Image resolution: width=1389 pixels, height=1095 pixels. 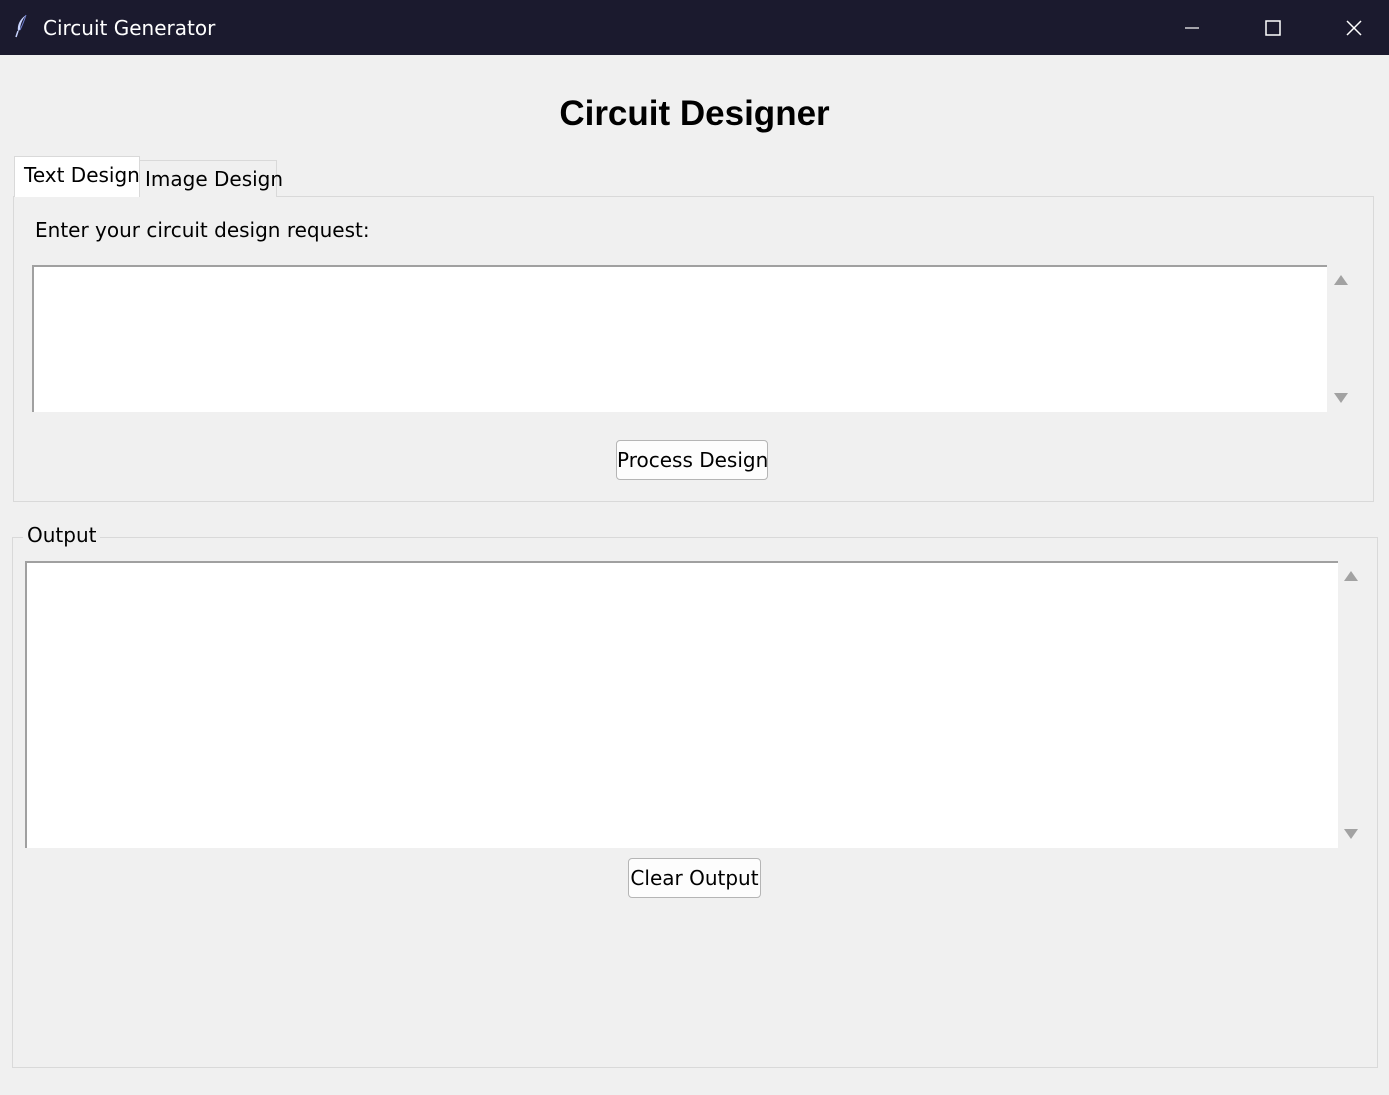 I want to click on window-title: Circuit Generator, so click(x=129, y=28).